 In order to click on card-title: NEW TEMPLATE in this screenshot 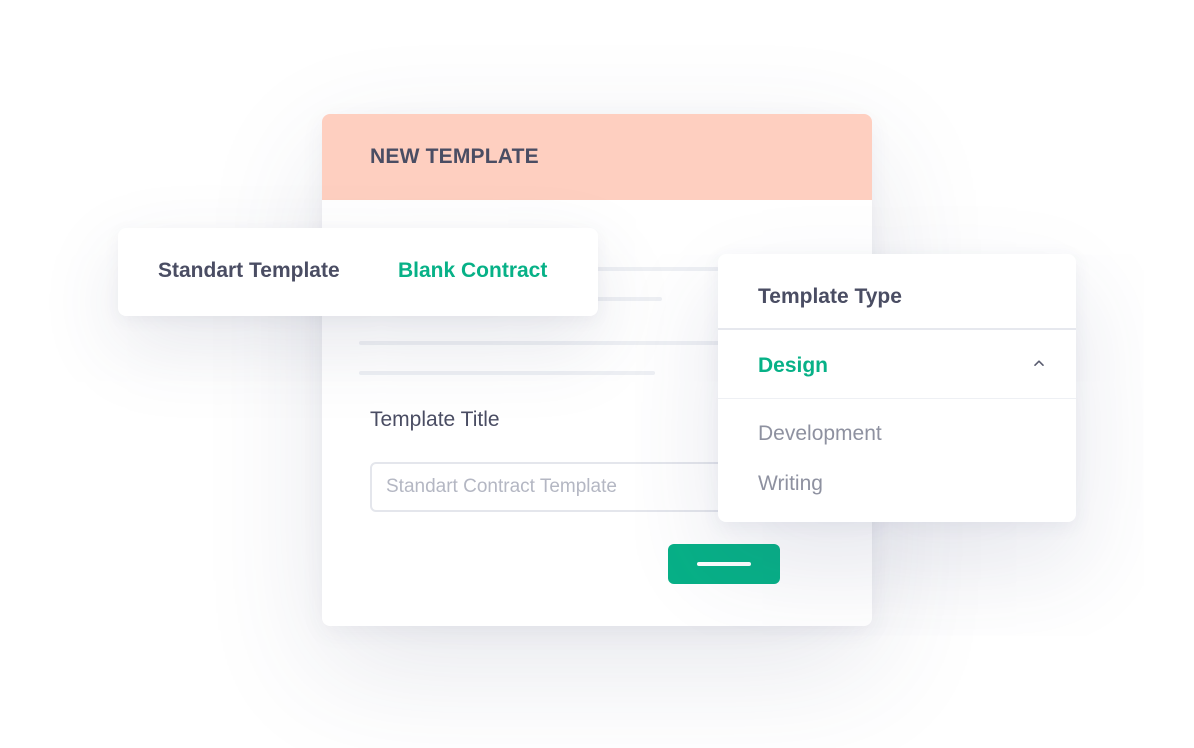, I will do `click(454, 156)`.